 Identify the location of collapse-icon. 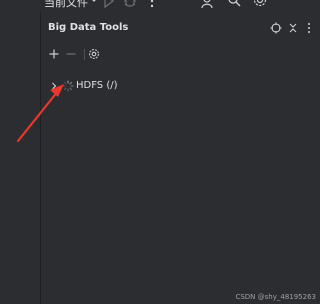
(293, 28).